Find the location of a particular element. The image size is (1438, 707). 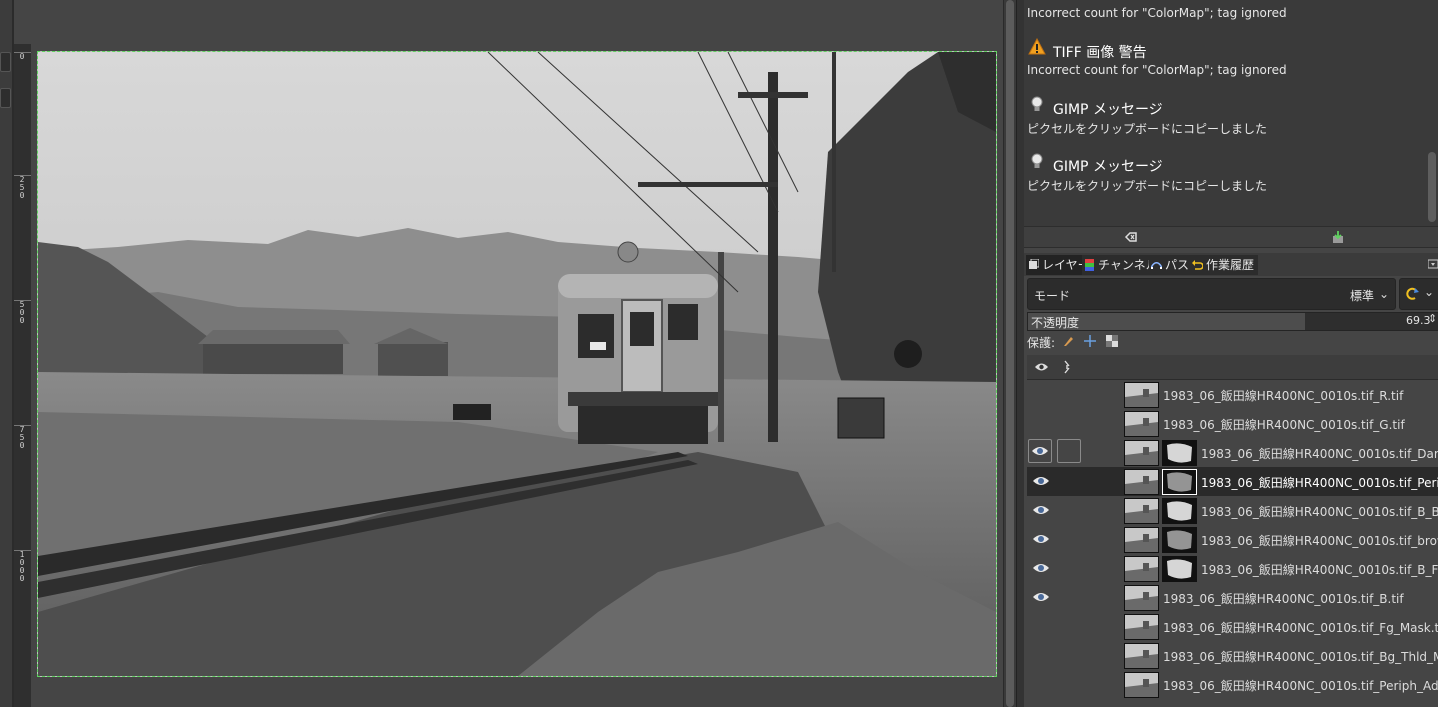

layer-row: 1983_06_飯田線HR400NC_0010s.tif_G.tif is located at coordinates (1232, 423).